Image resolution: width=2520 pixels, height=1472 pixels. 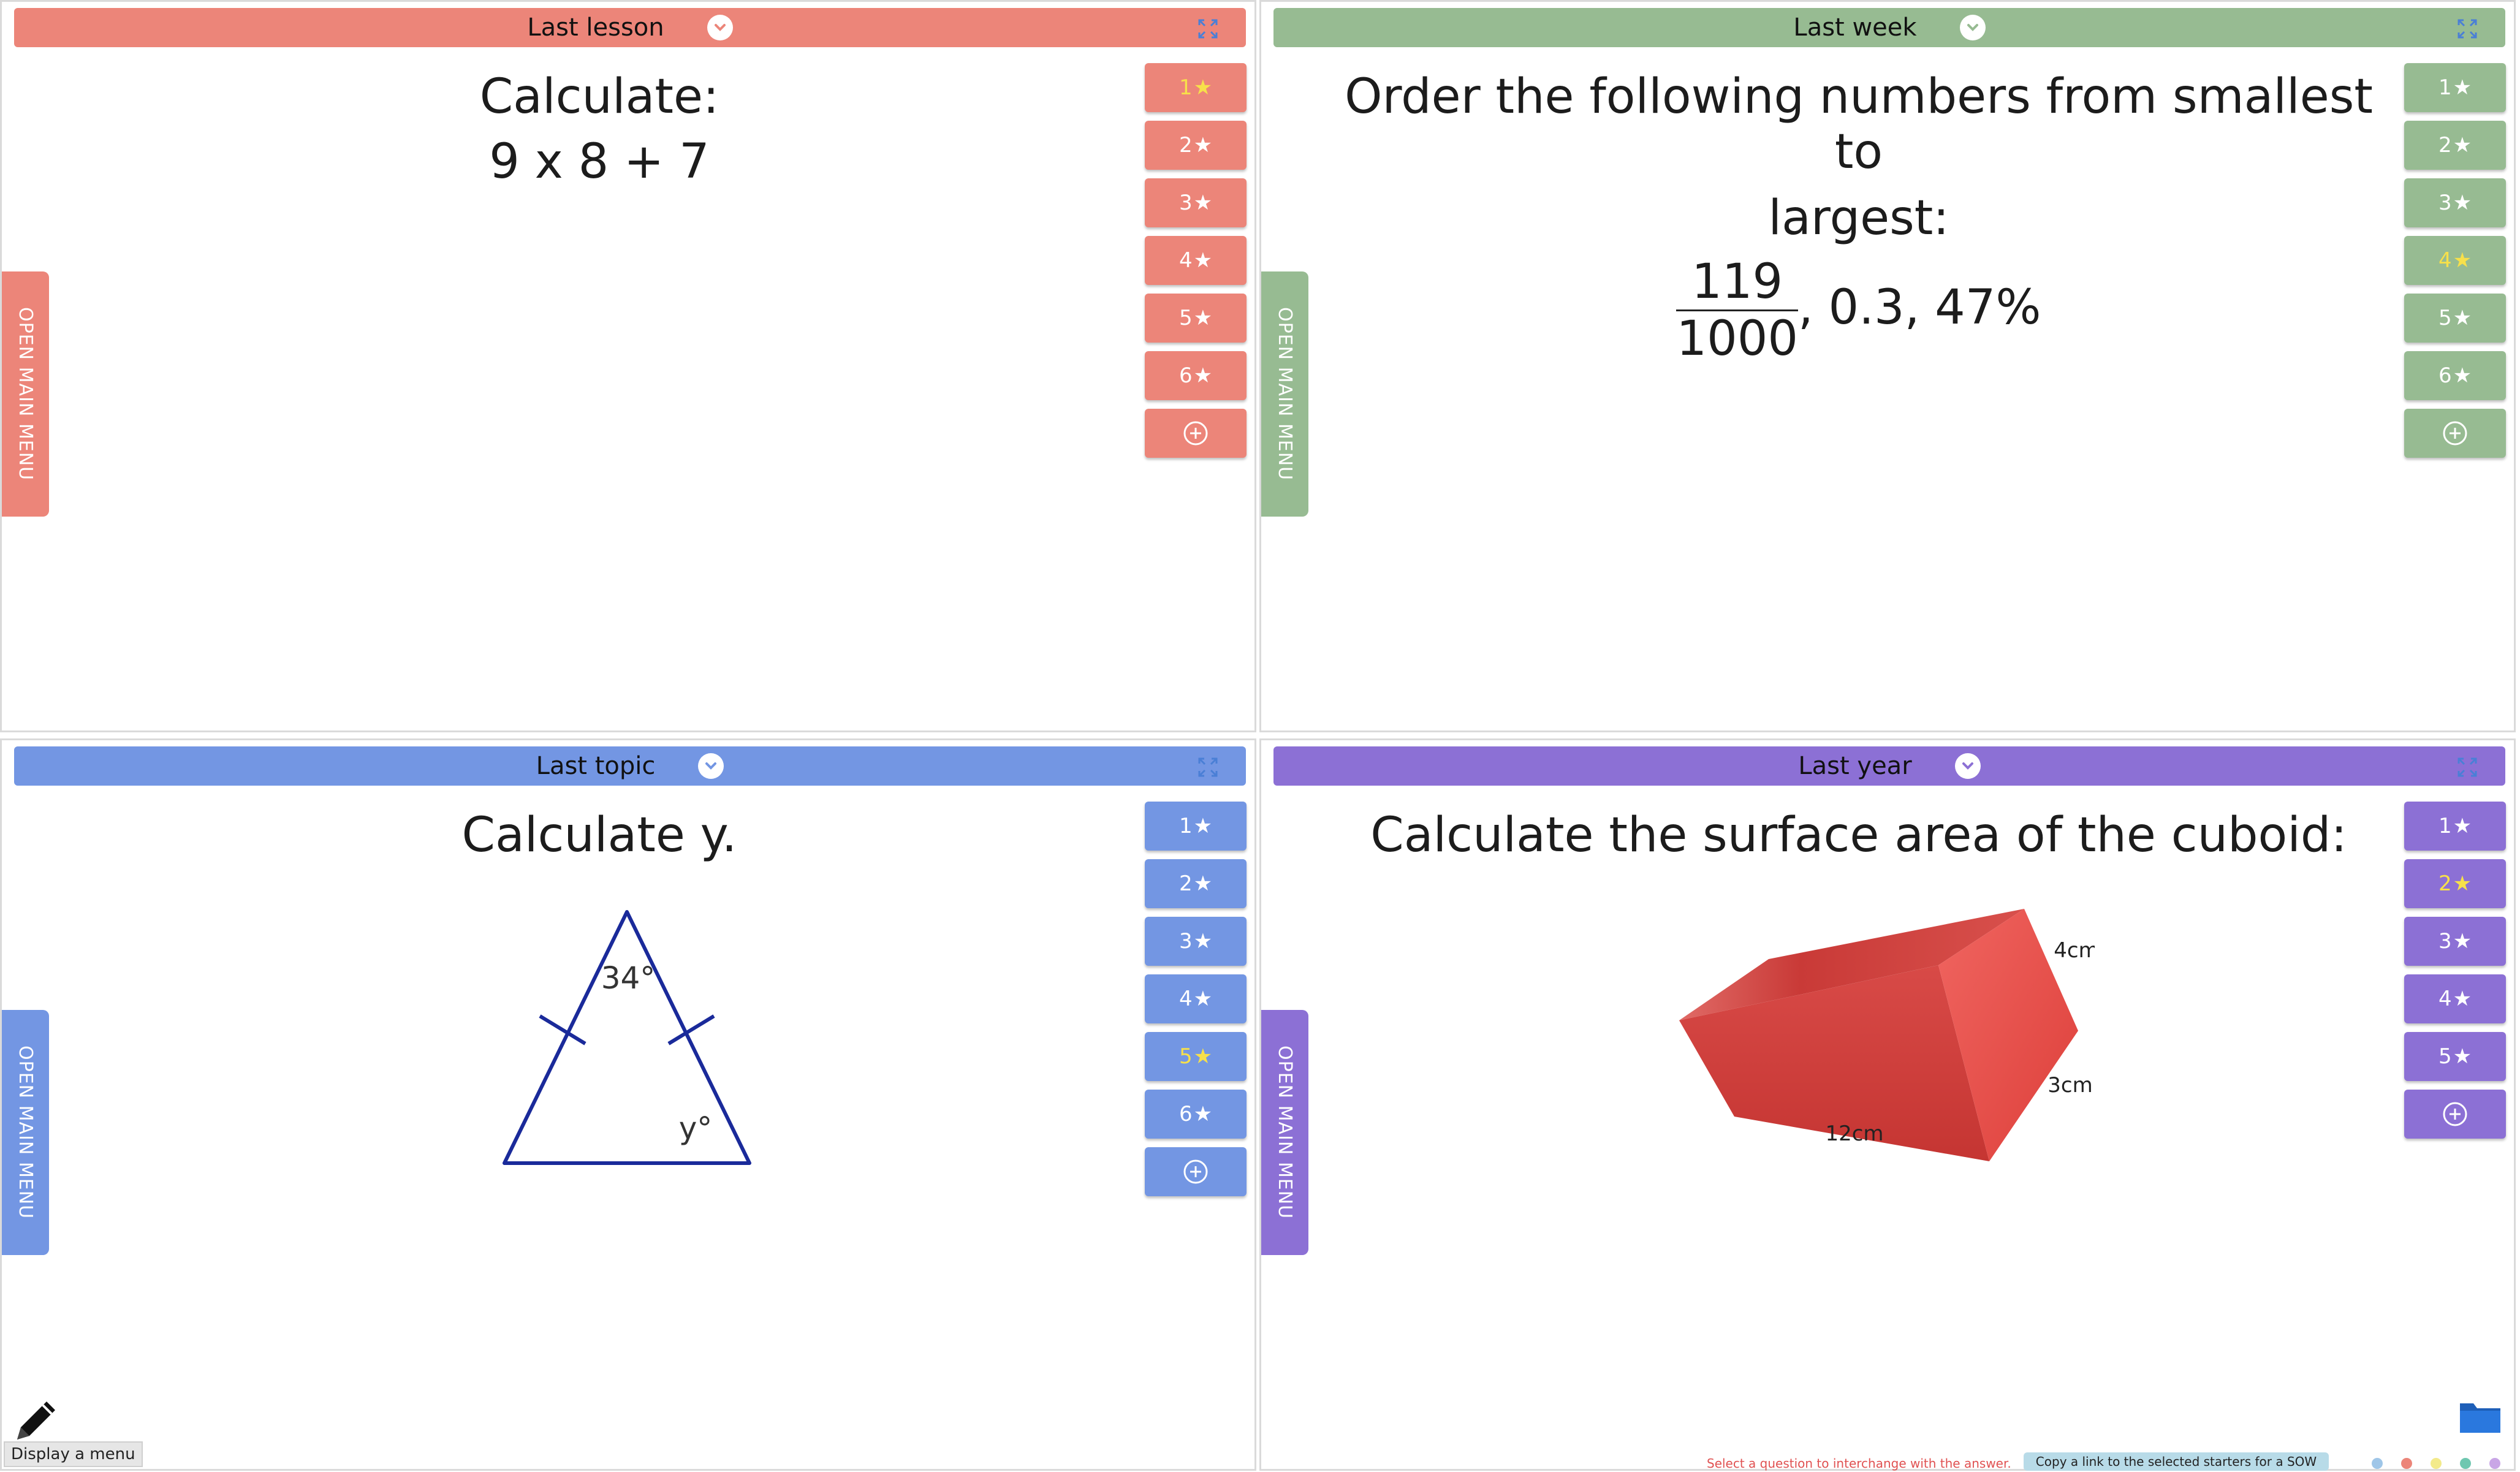 What do you see at coordinates (596, 766) in the screenshot?
I see `panel-title: Last topic` at bounding box center [596, 766].